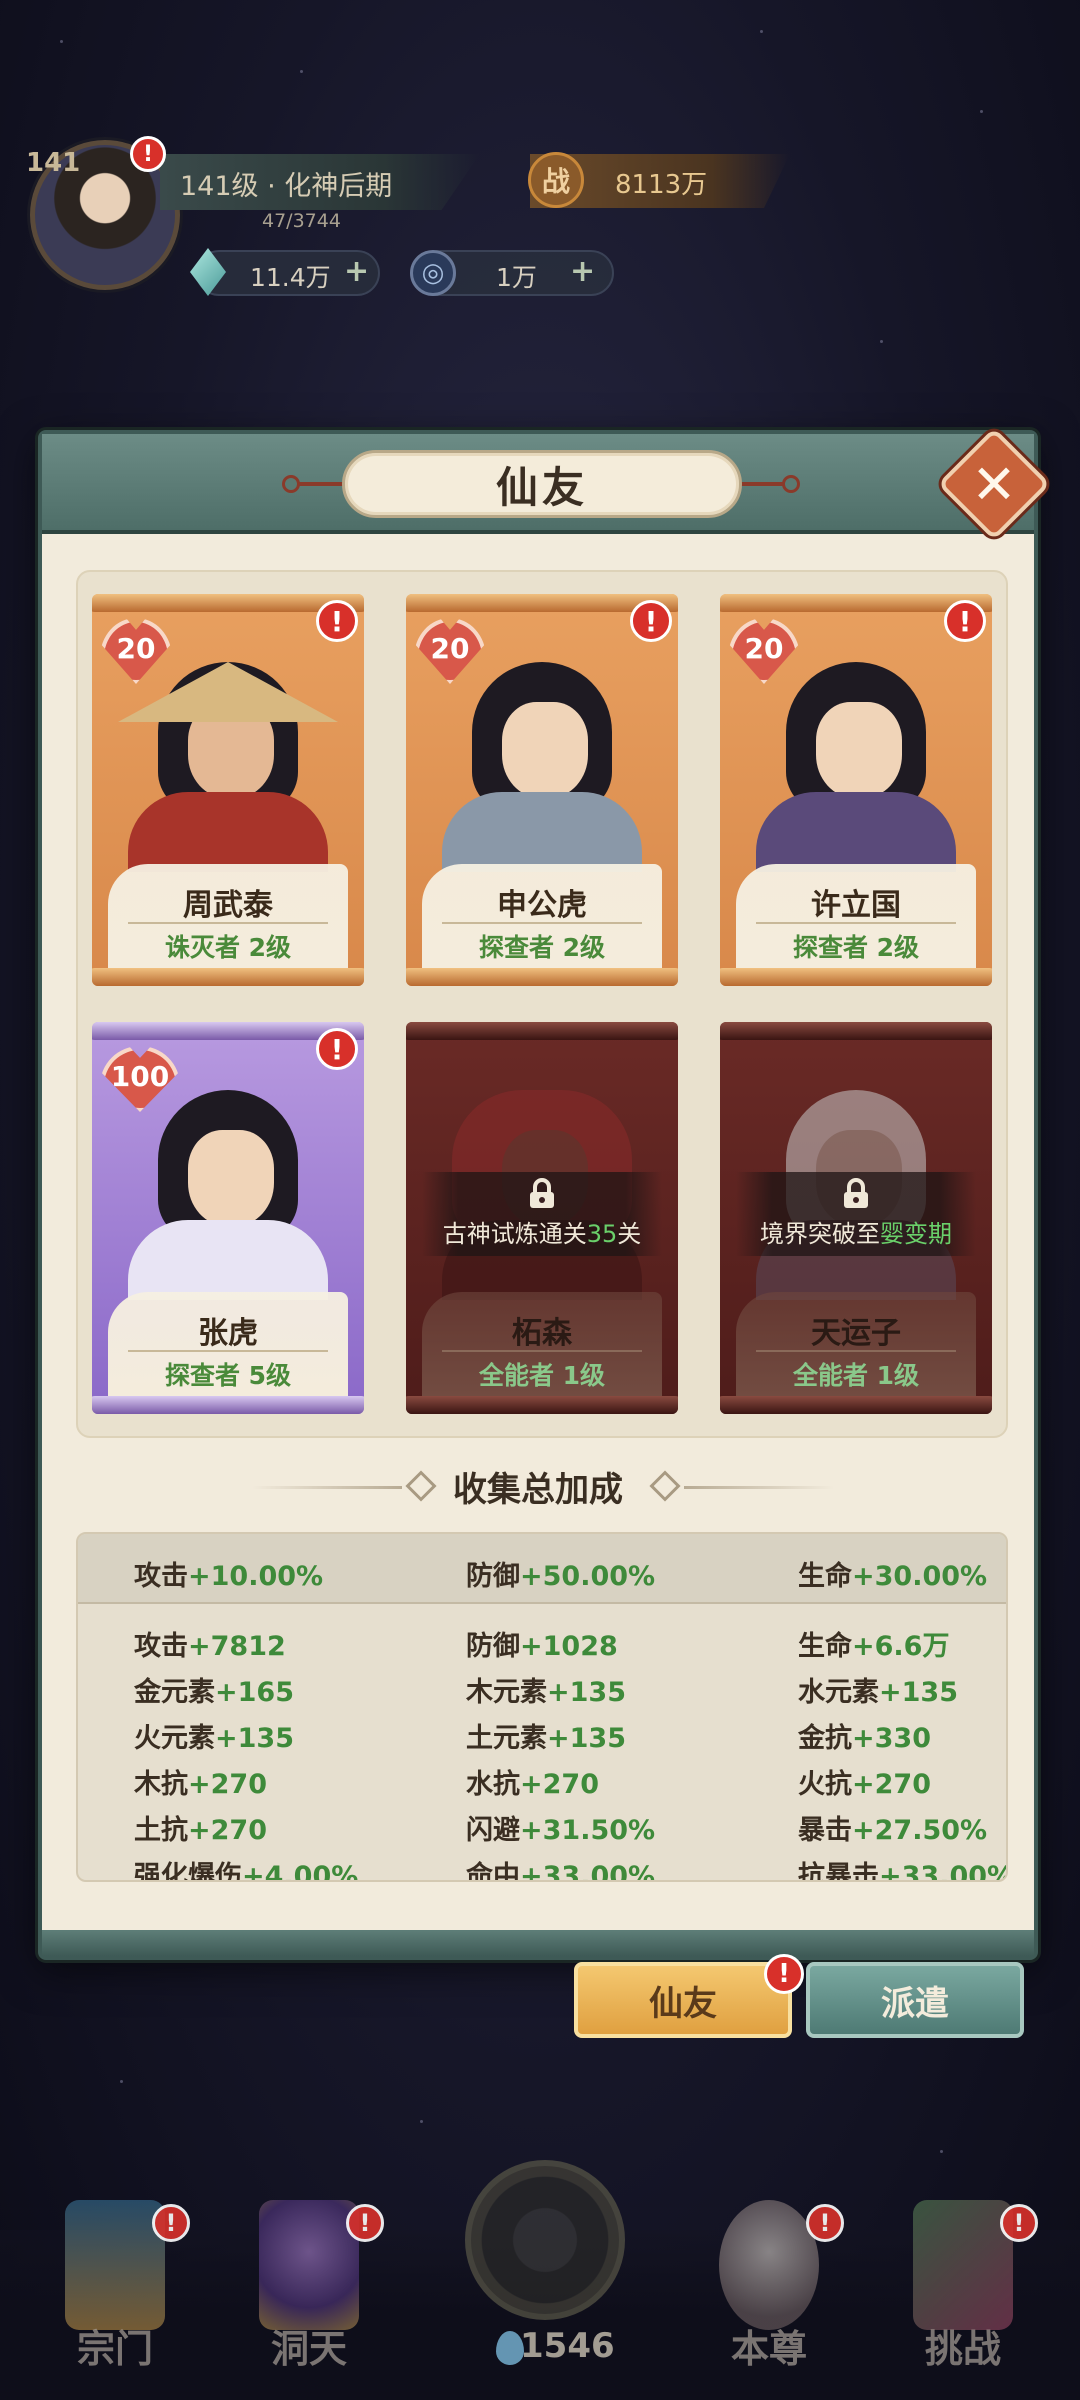 Image resolution: width=1080 pixels, height=2400 pixels. I want to click on stat-value: +30.00%, so click(920, 1576).